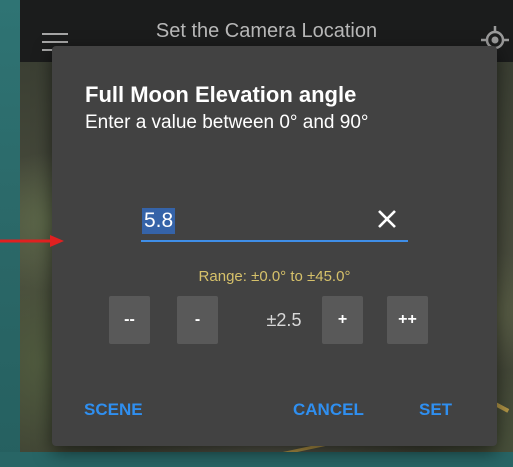  What do you see at coordinates (197, 320) in the screenshot?
I see `decrease-button: -` at bounding box center [197, 320].